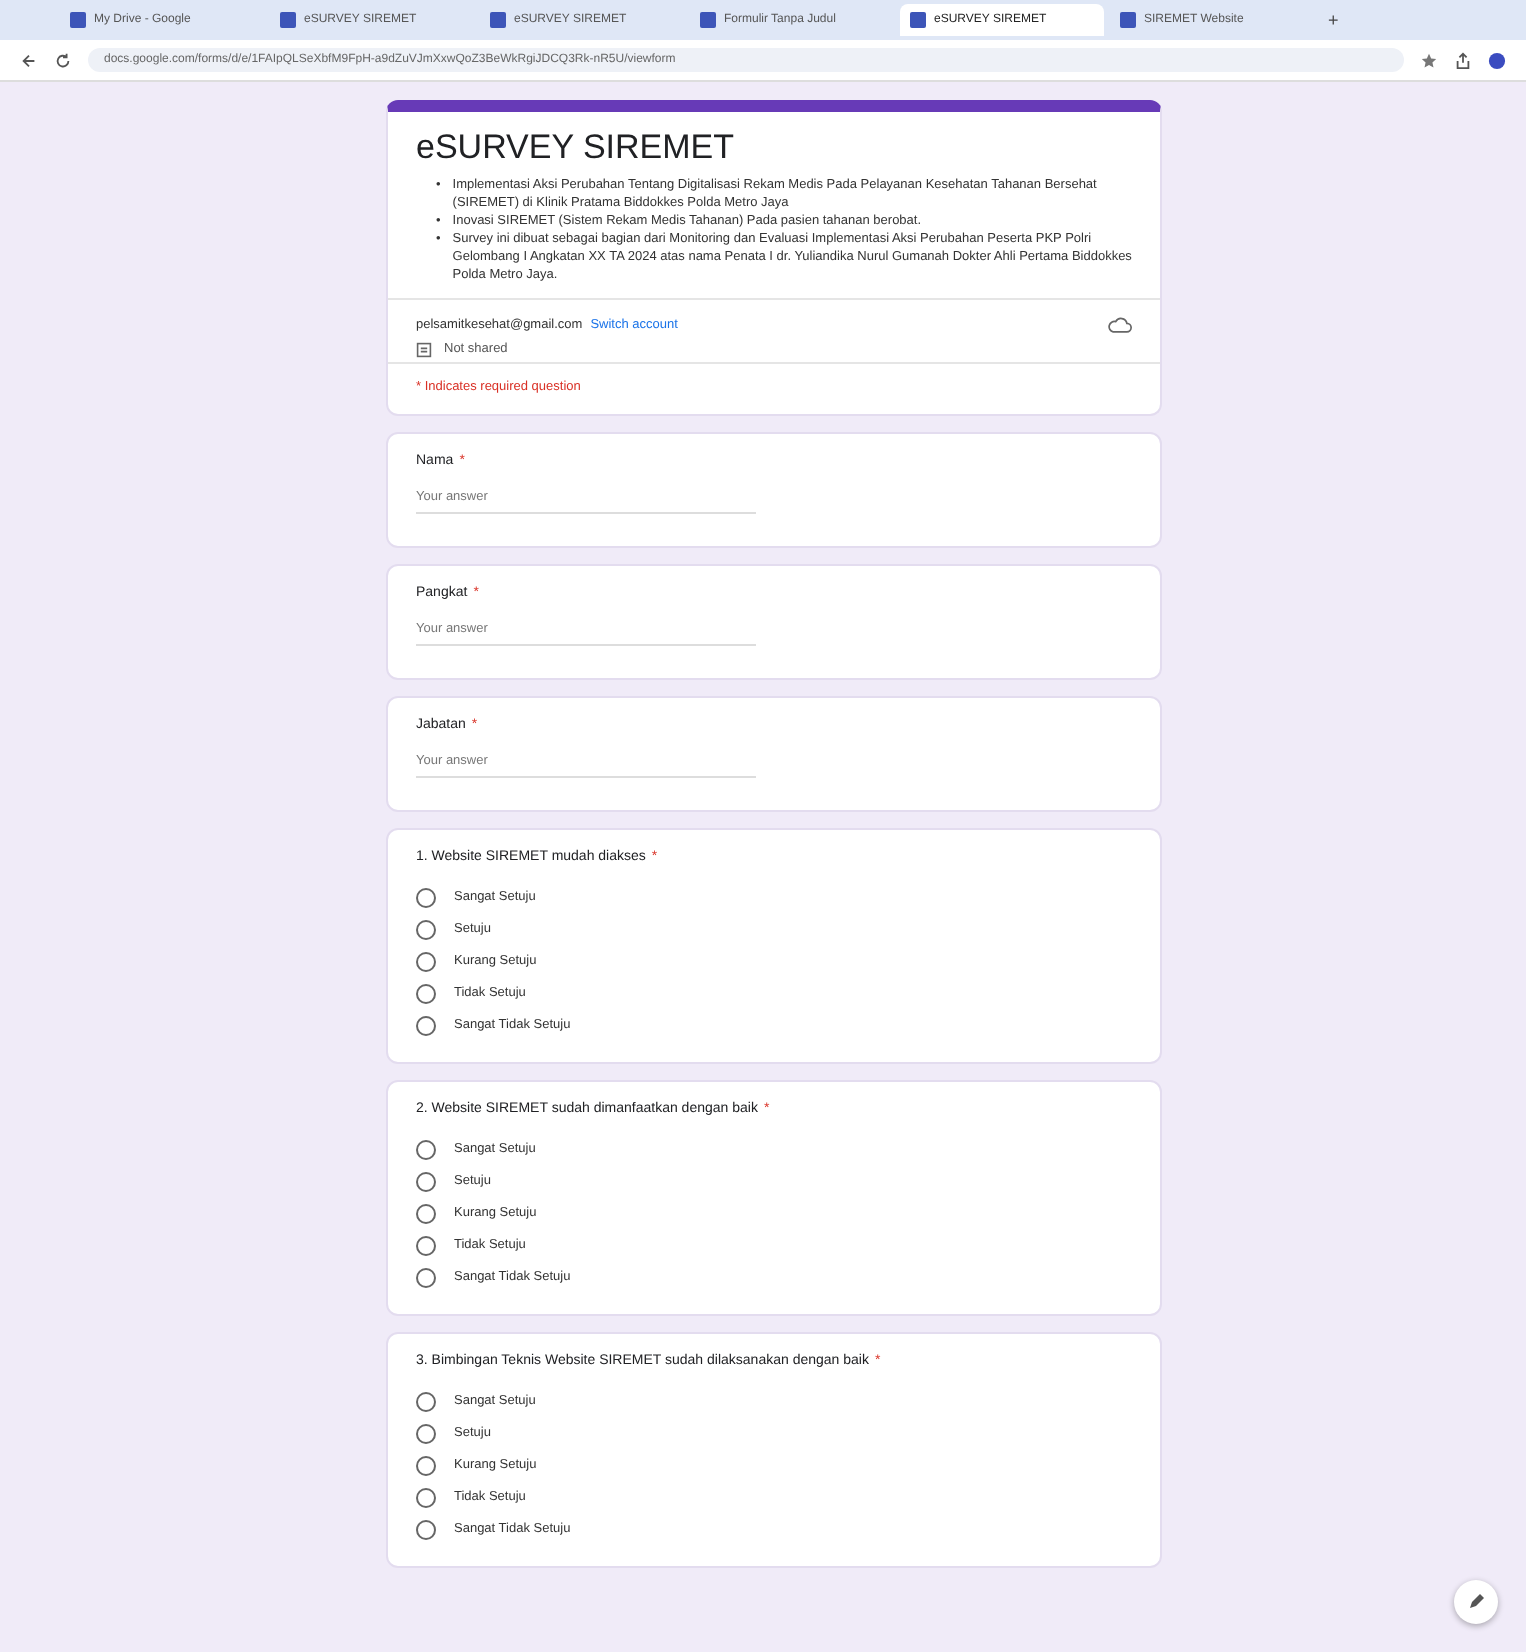  I want to click on cloud-icon, so click(1120, 324).